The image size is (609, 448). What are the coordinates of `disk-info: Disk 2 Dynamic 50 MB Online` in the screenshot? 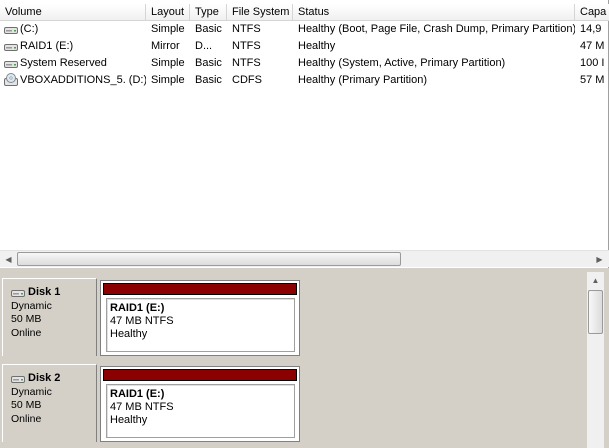 It's located at (49, 403).